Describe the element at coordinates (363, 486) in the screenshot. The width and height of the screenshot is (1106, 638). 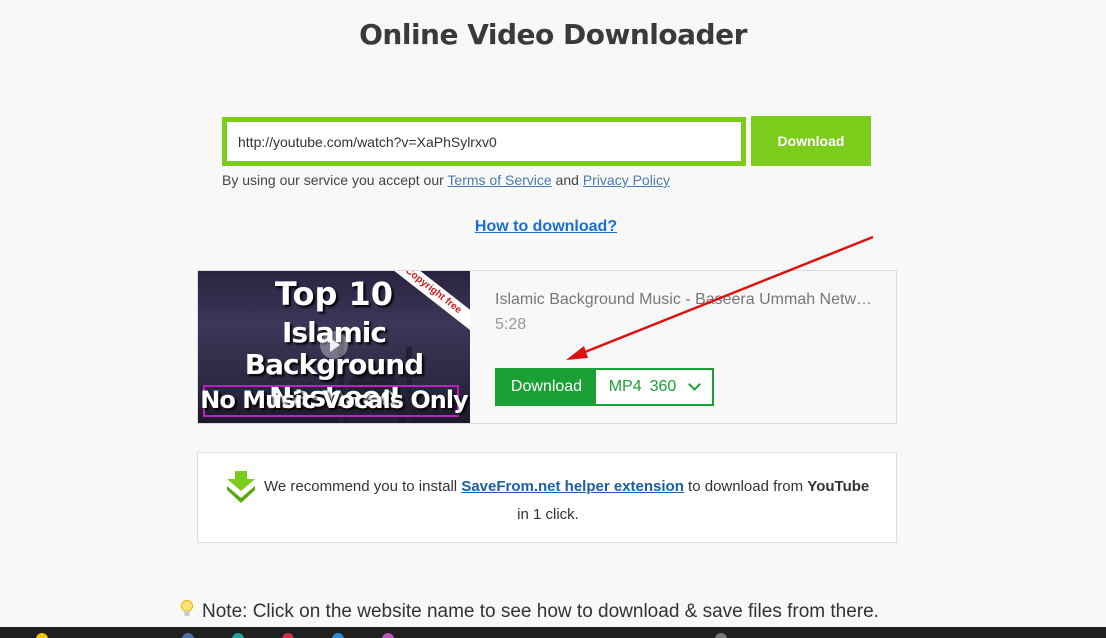
I see `recommend-prefix: We recommend you to install` at that location.